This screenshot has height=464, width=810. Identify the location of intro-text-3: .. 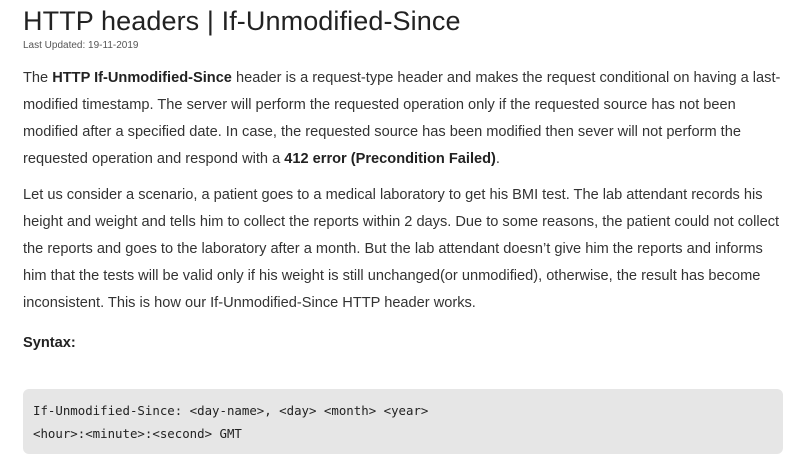
(497, 159).